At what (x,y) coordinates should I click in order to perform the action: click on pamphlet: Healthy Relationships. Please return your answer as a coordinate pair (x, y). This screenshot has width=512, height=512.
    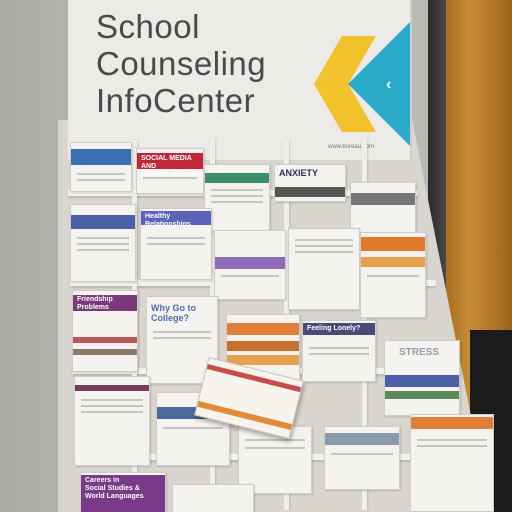
    Looking at the image, I should click on (176, 244).